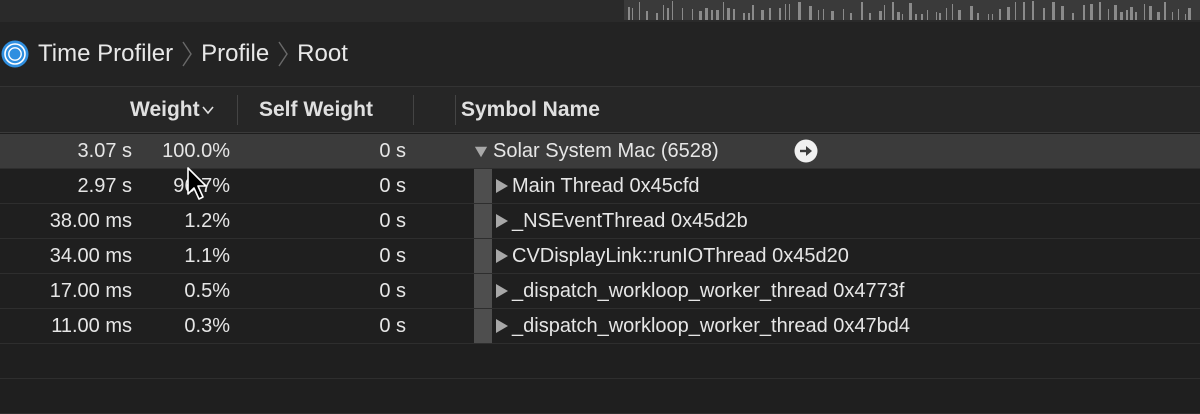 The image size is (1200, 414). Describe the element at coordinates (165, 109) in the screenshot. I see `weight-header-label: Weight` at that location.